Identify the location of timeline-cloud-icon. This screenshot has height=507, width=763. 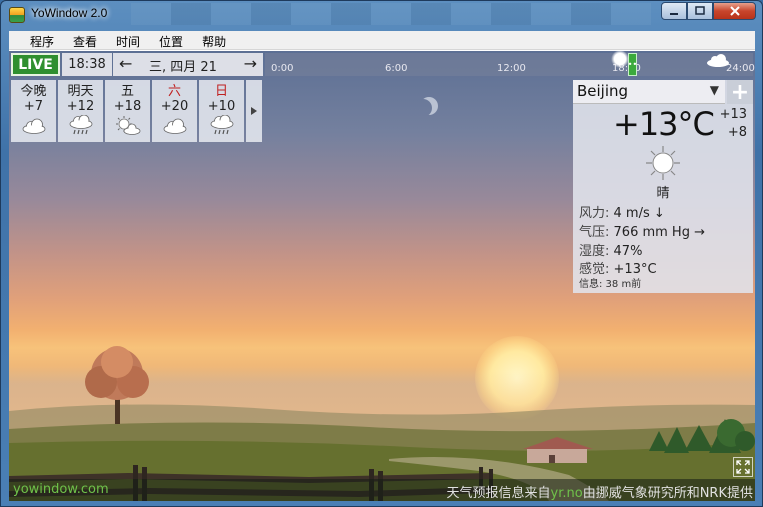
(718, 60).